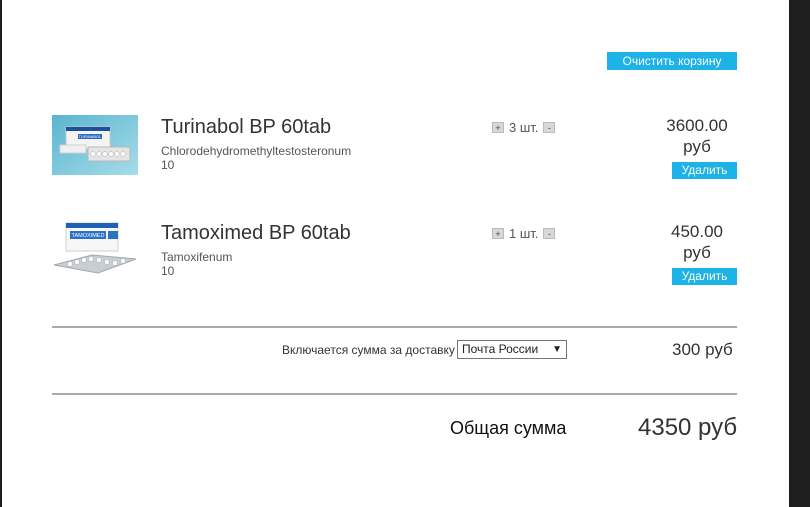 The width and height of the screenshot is (810, 507). What do you see at coordinates (672, 61) in the screenshot?
I see `clear-cart-button: Очистить корзину` at bounding box center [672, 61].